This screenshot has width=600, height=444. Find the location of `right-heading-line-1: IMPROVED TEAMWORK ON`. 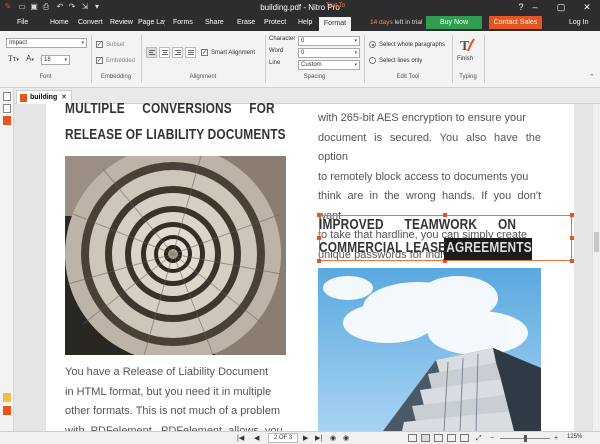

right-heading-line-1: IMPROVED TEAMWORK ON is located at coordinates (417, 225).